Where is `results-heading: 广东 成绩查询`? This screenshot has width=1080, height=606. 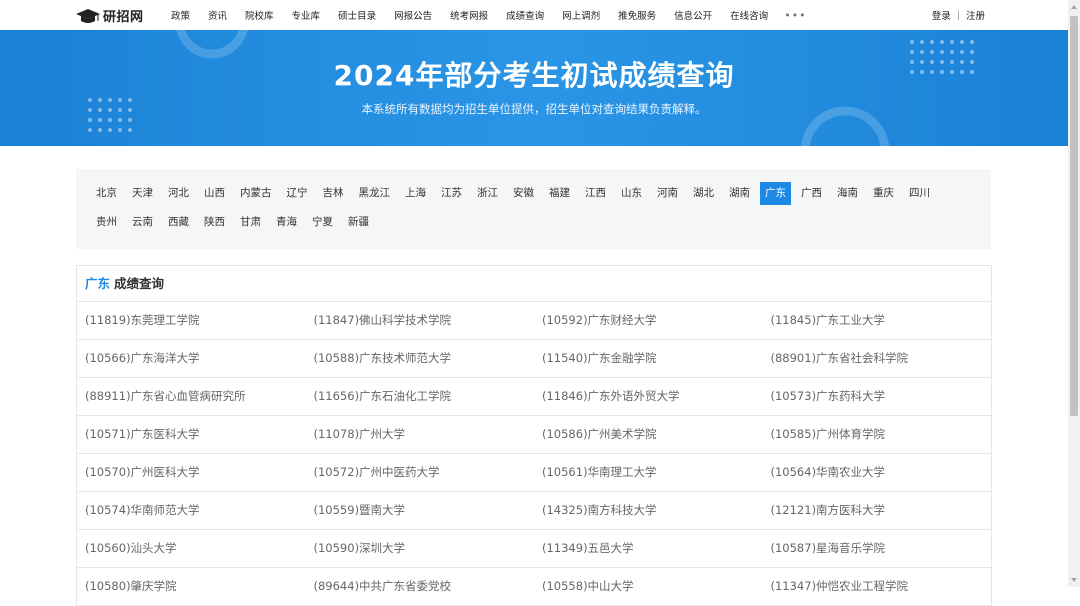
results-heading: 广东 成绩查询 is located at coordinates (534, 284).